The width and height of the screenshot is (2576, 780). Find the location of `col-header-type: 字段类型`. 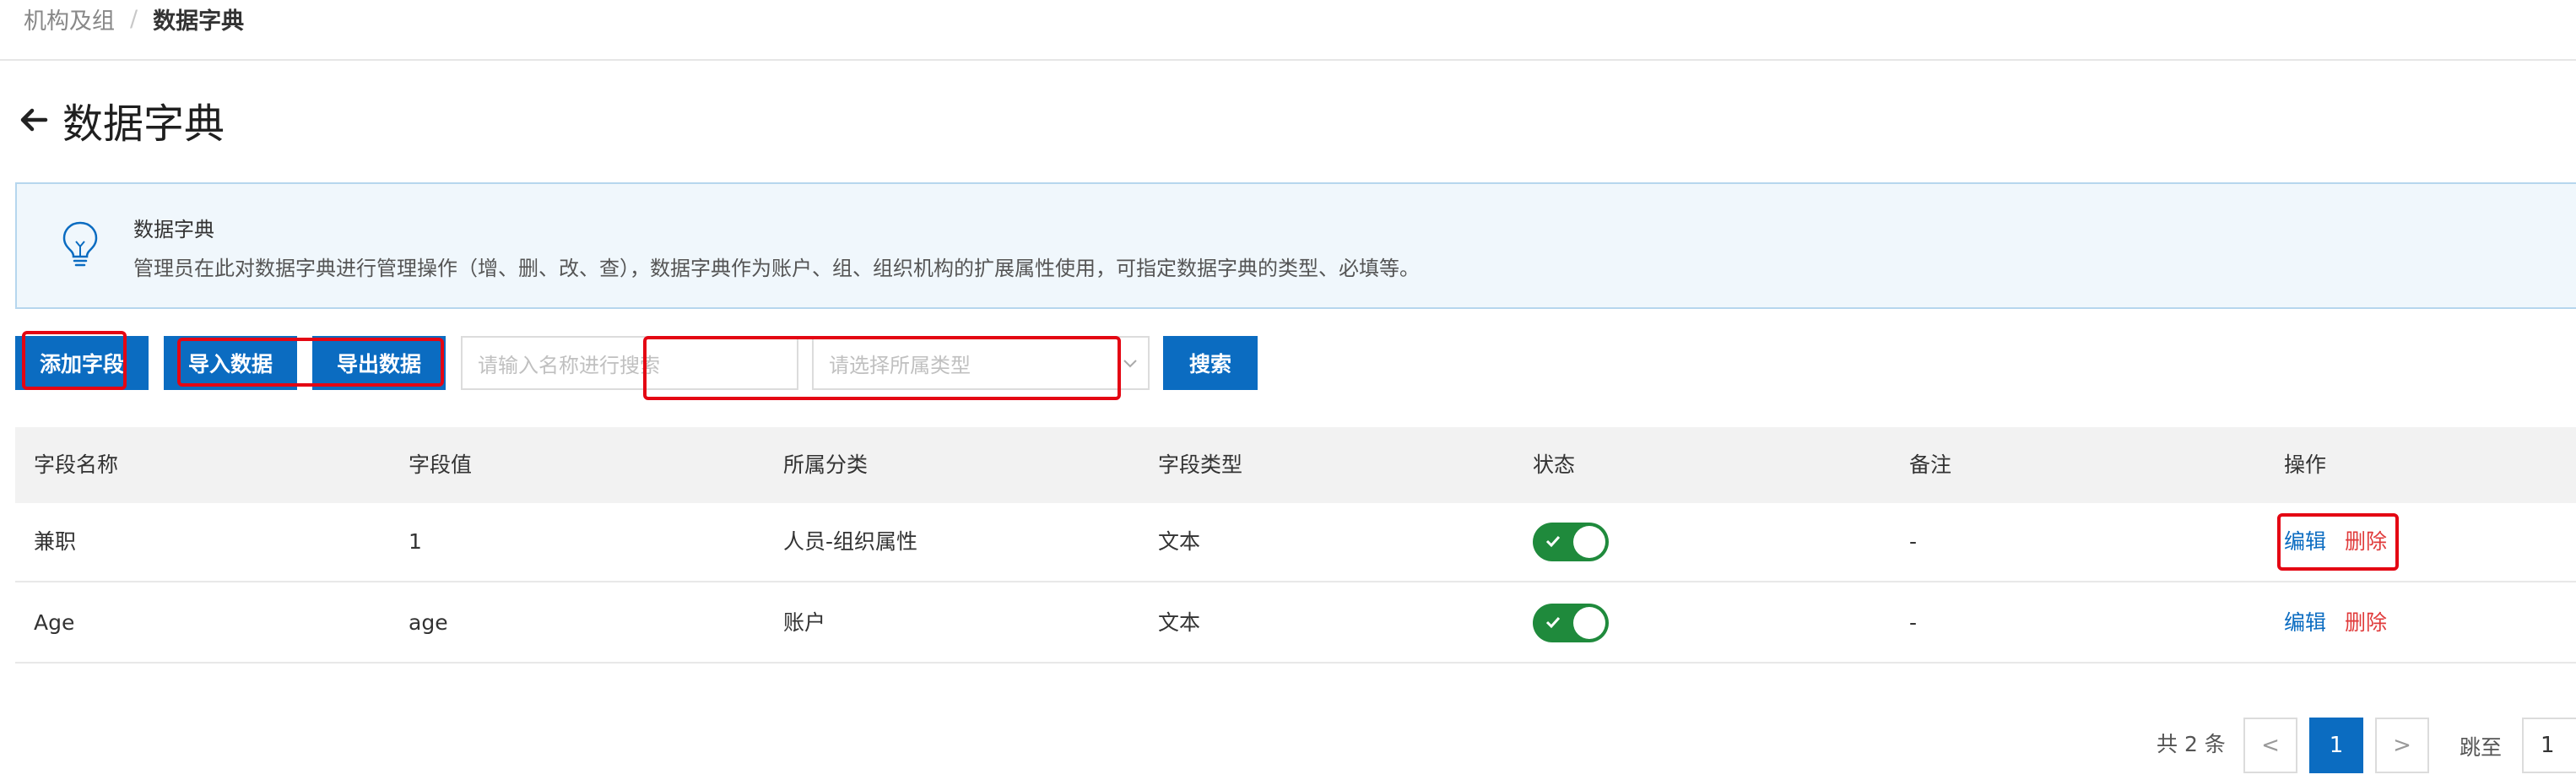

col-header-type: 字段类型 is located at coordinates (1200, 464).